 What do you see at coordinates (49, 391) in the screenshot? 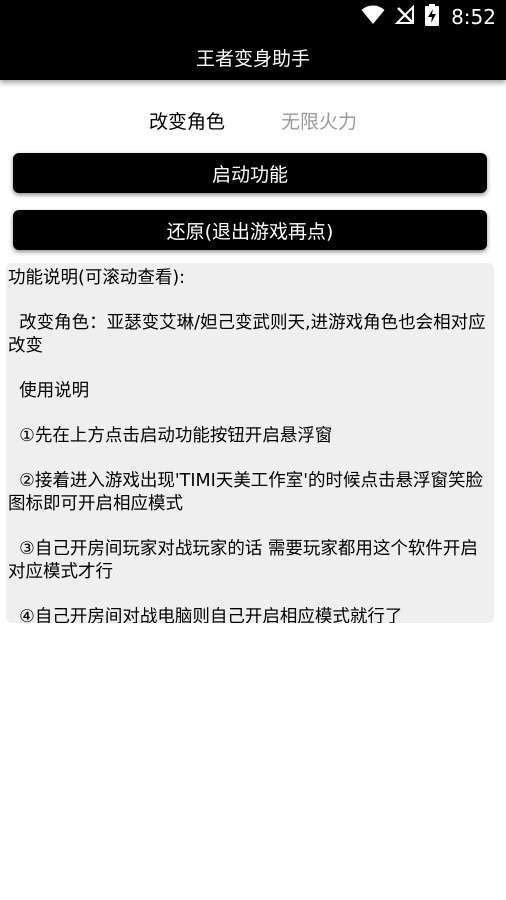
I see `usage-heading: 使用说明` at bounding box center [49, 391].